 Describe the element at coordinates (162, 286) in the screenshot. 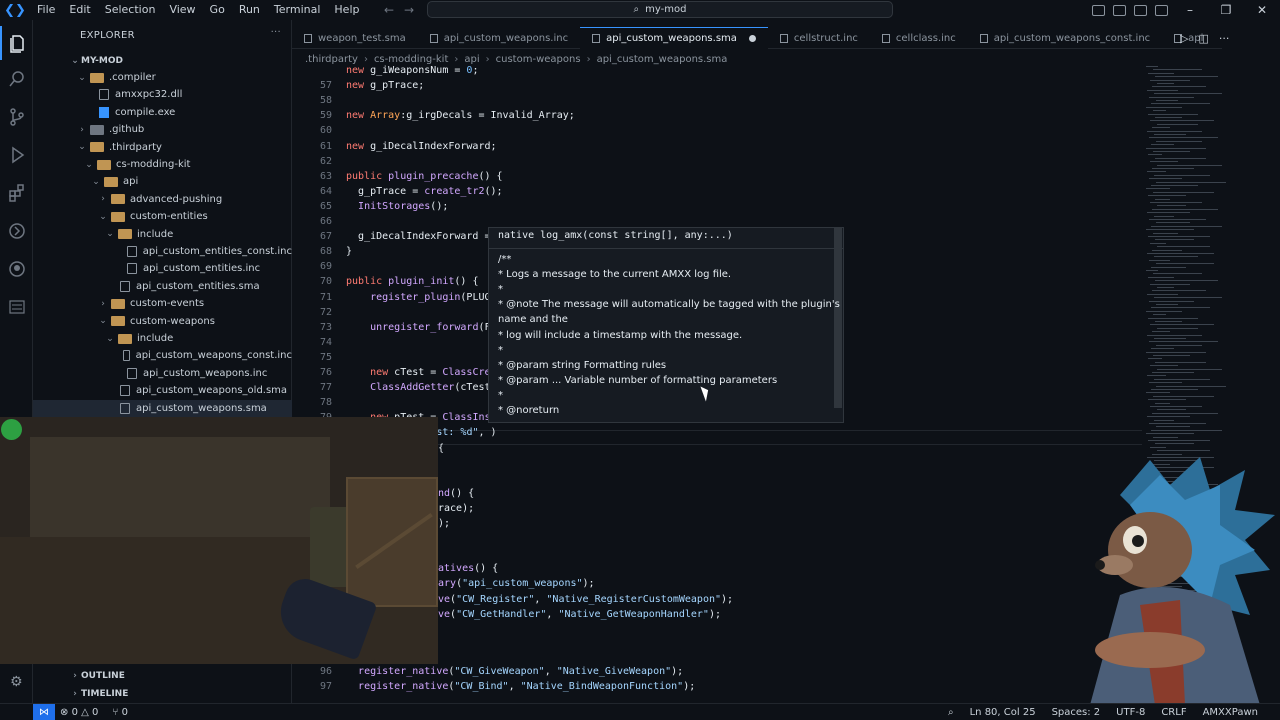

I see `tree-file: api_custom_entities.sma` at that location.